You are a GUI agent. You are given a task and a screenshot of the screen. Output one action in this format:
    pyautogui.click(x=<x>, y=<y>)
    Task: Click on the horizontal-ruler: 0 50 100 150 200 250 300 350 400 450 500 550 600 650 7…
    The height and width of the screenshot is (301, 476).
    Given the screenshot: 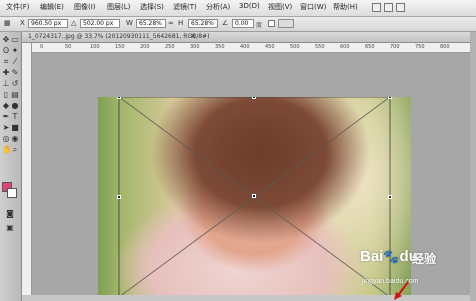 What is the action you would take?
    pyautogui.click(x=251, y=48)
    